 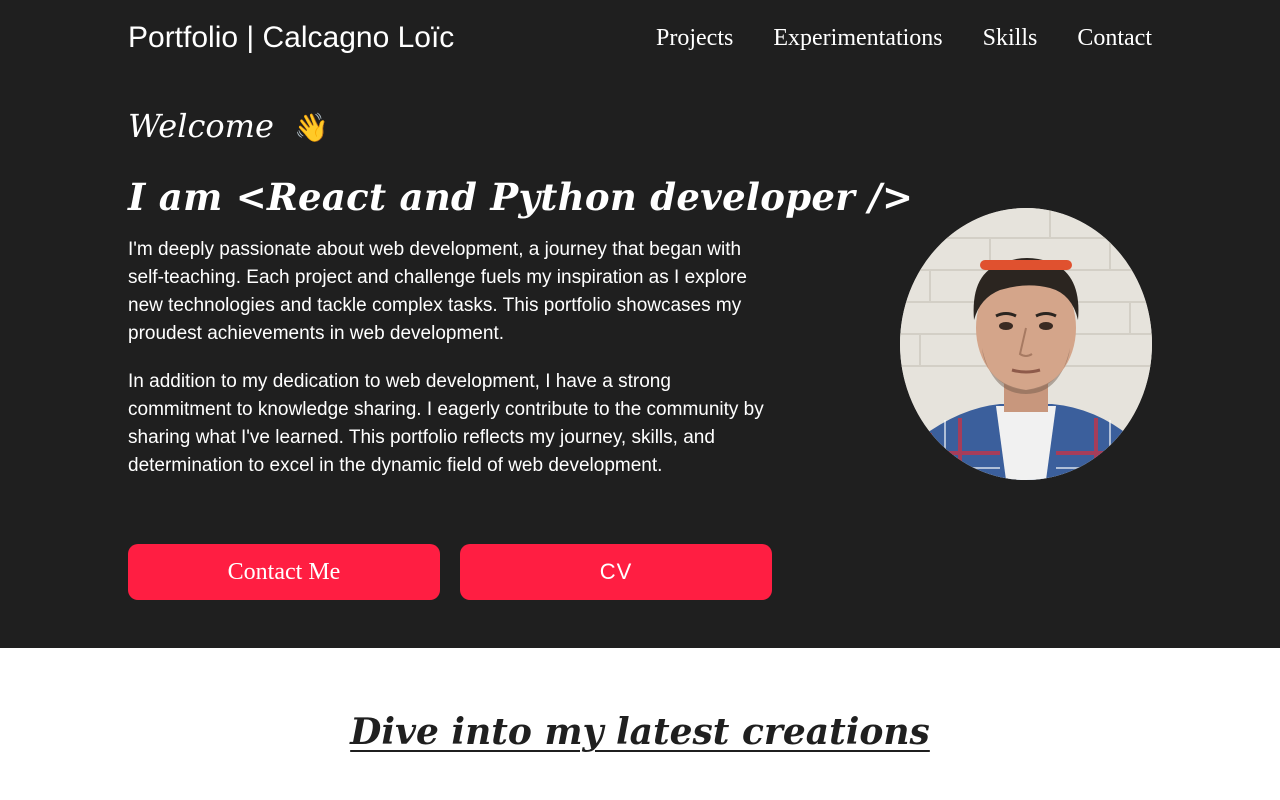 What do you see at coordinates (616, 572) in the screenshot?
I see `cv-button: CV` at bounding box center [616, 572].